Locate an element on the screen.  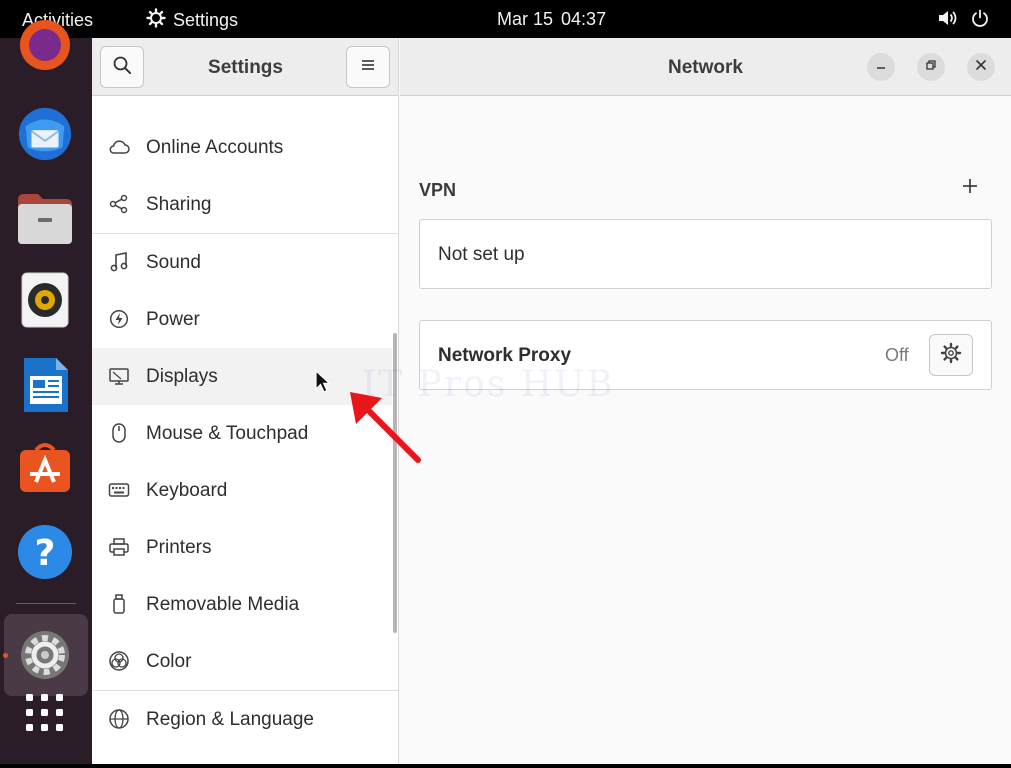
dock: ? is located at coordinates (46, 394).